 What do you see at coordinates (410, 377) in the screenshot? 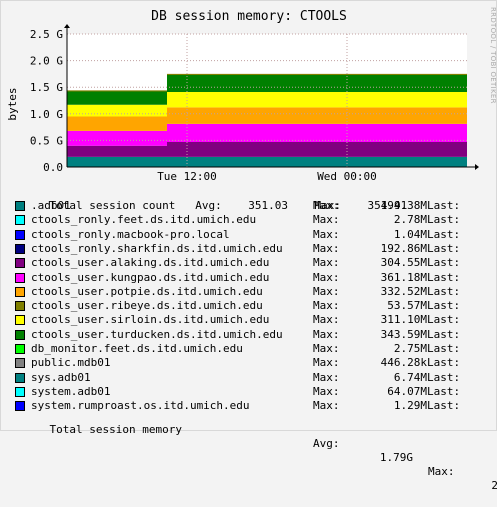
I see `legend-max-value: 6.74M` at bounding box center [410, 377].